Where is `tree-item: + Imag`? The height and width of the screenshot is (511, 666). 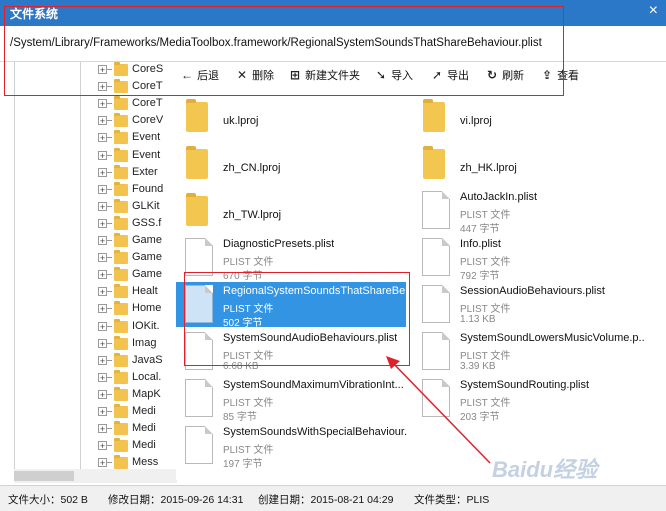
tree-item: + Imag is located at coordinates (137, 344).